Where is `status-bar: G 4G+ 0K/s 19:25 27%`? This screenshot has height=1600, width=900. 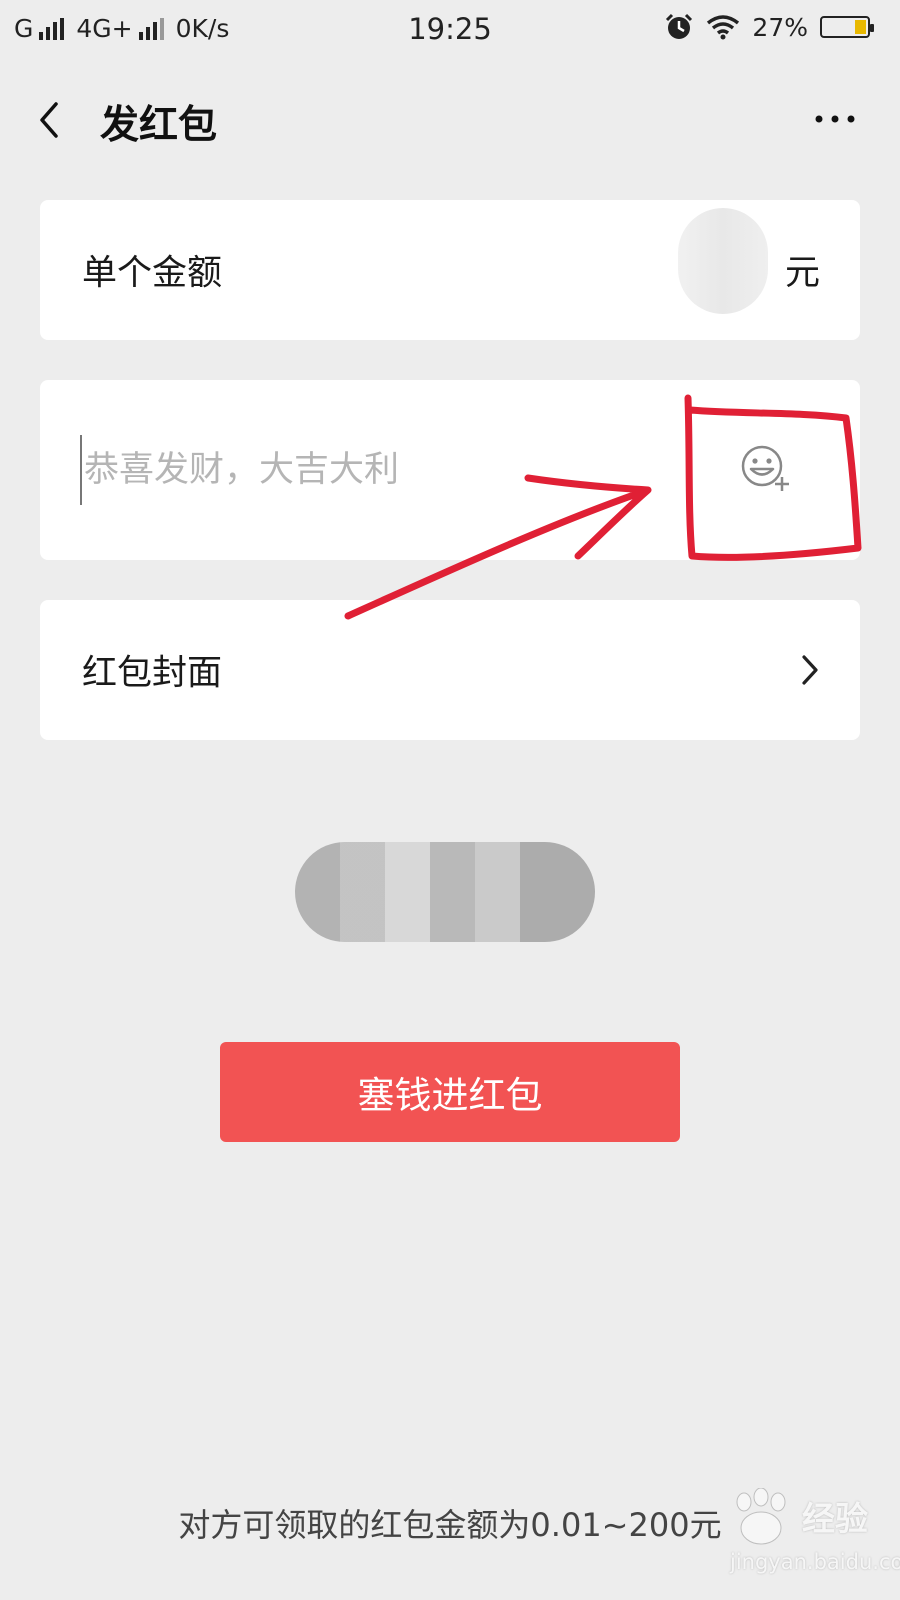
status-bar: G 4G+ 0K/s 19:25 27% is located at coordinates (450, 31).